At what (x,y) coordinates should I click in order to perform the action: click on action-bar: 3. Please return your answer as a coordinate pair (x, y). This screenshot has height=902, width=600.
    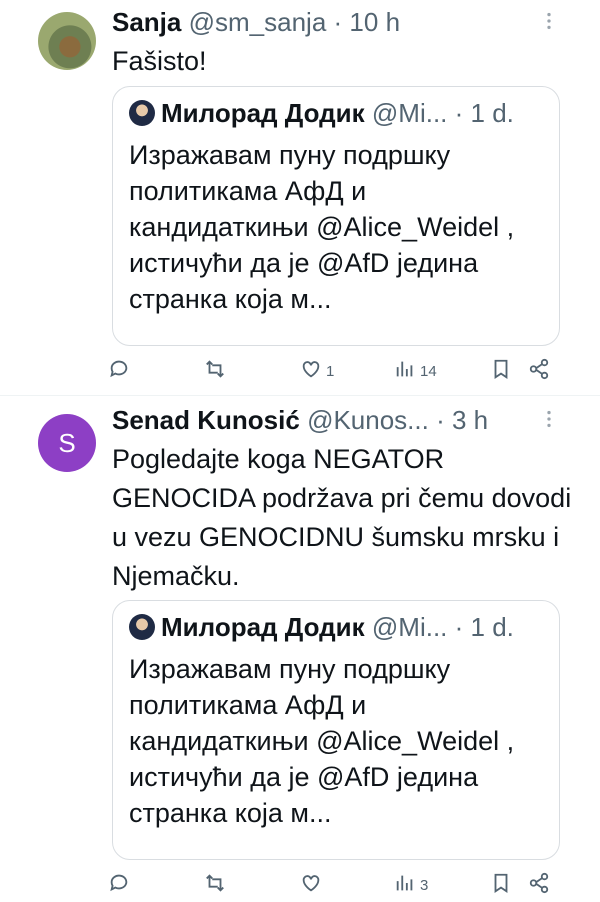
    Looking at the image, I should click on (333, 887).